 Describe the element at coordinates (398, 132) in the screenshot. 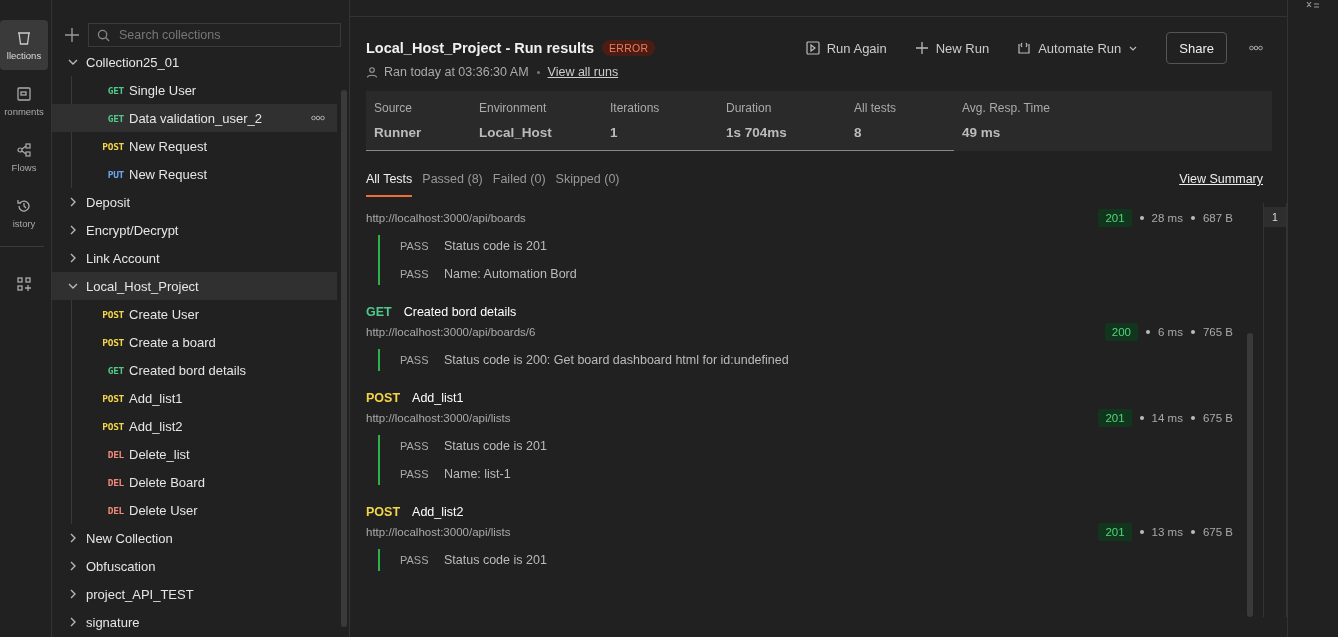

I see `stat-value: Runner` at that location.